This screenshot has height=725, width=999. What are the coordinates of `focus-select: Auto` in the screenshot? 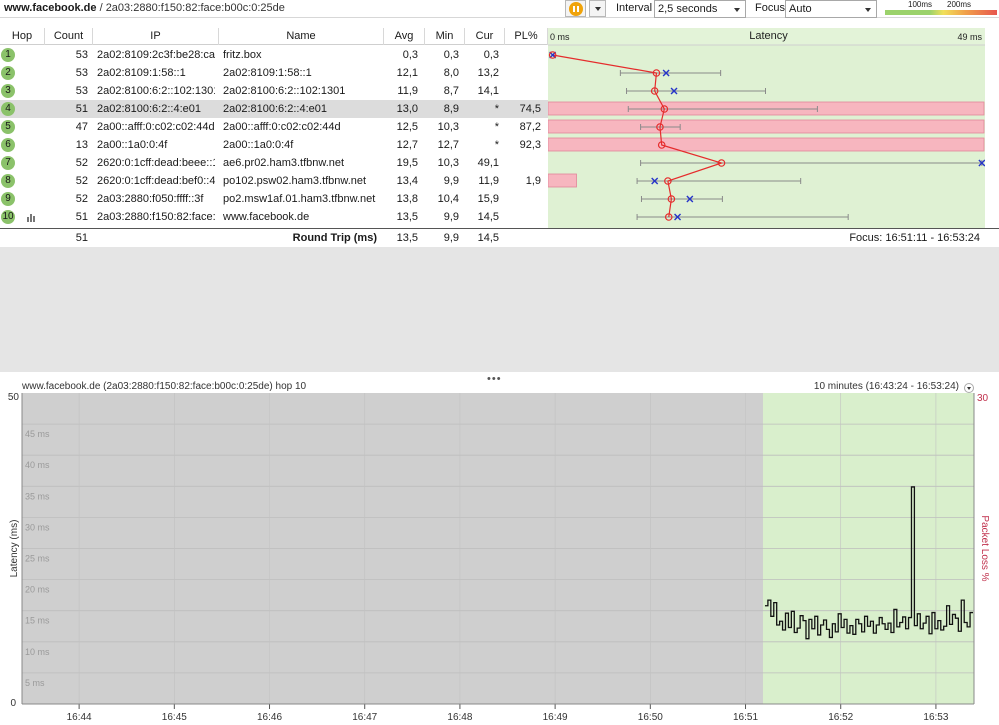 It's located at (831, 9).